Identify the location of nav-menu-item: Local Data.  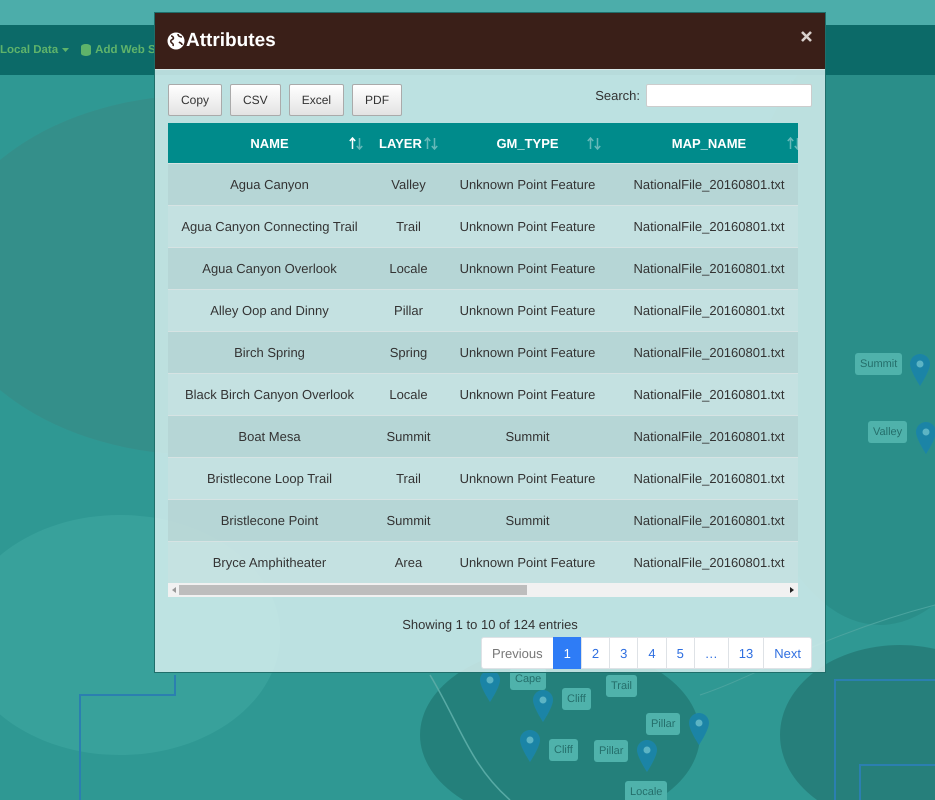
(35, 50).